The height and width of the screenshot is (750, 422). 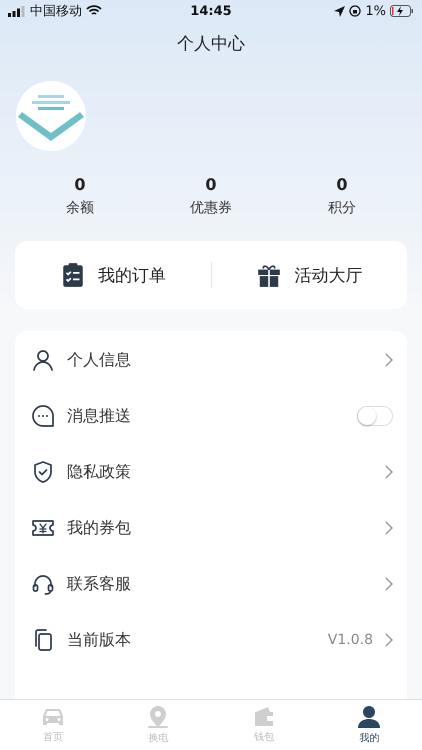 I want to click on menu-item: 联系客服, so click(x=220, y=584).